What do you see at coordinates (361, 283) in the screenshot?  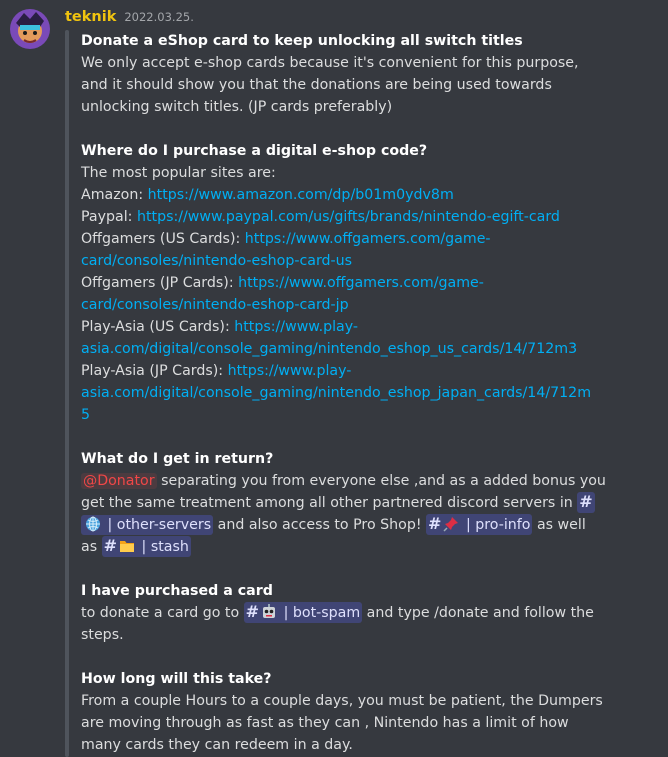 I see `offgamers-jp-link: https://www.offgamers.com/game-` at bounding box center [361, 283].